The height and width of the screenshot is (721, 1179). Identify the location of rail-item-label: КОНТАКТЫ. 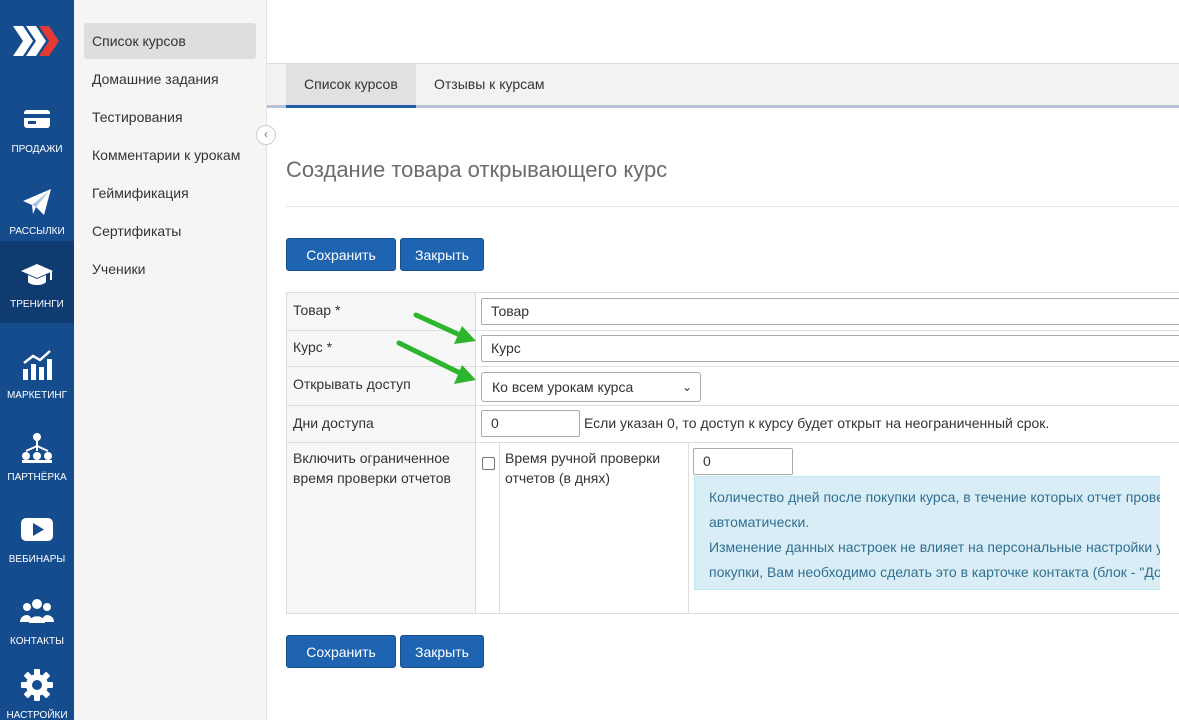
(37, 641).